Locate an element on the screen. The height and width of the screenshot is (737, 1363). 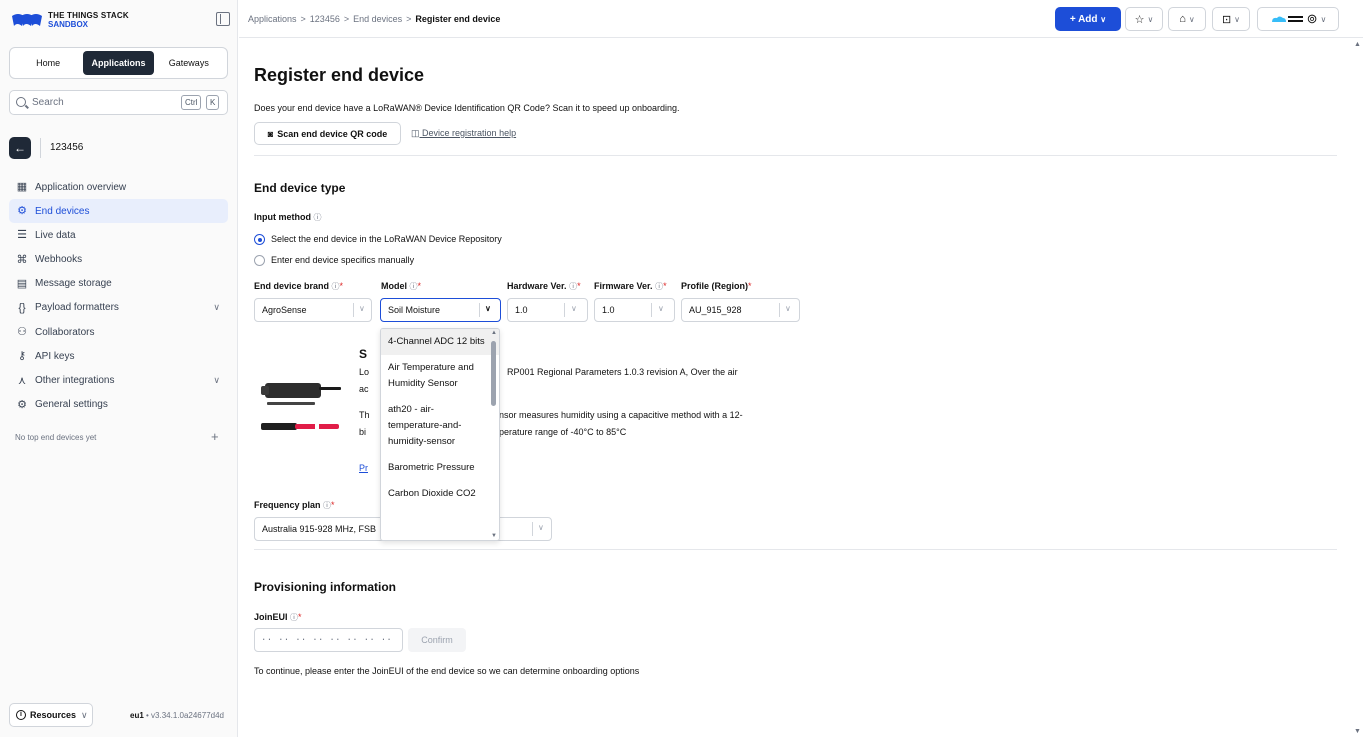
tab-gateways: Gateways is located at coordinates (189, 63).